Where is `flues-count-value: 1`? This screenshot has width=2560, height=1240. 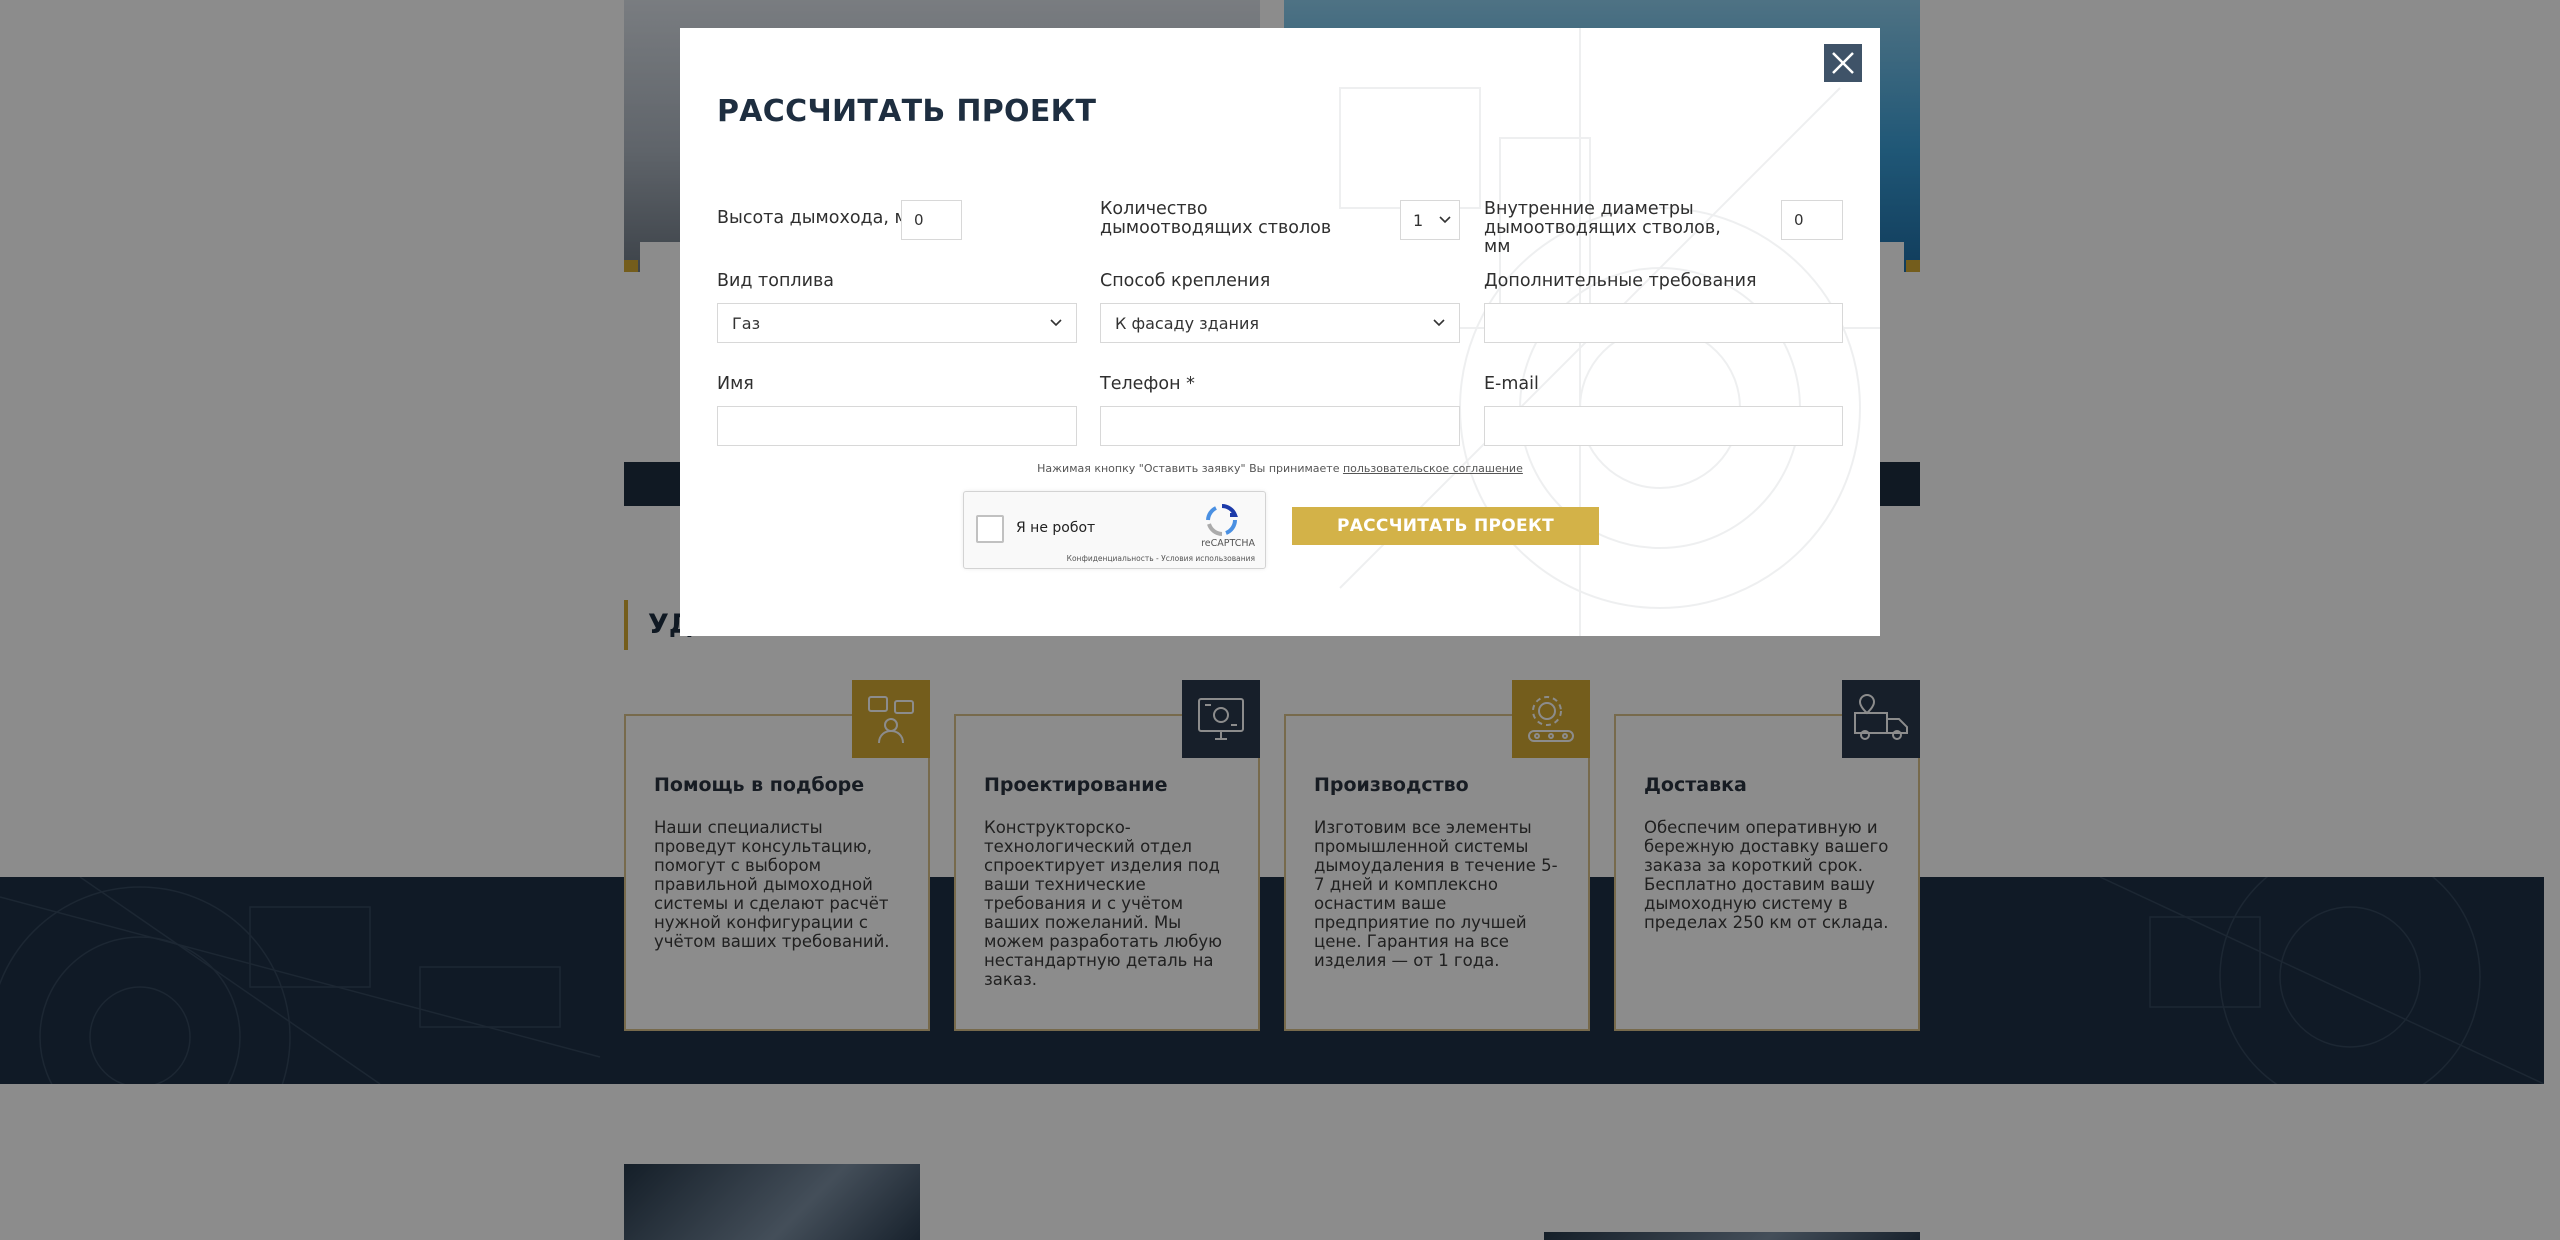
flues-count-value: 1 is located at coordinates (1418, 220).